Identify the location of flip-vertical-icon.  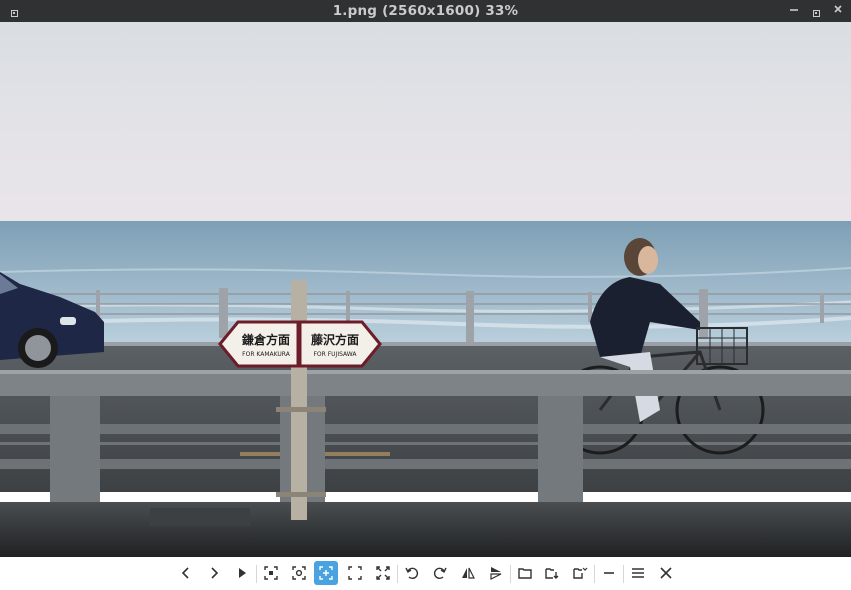
(496, 573).